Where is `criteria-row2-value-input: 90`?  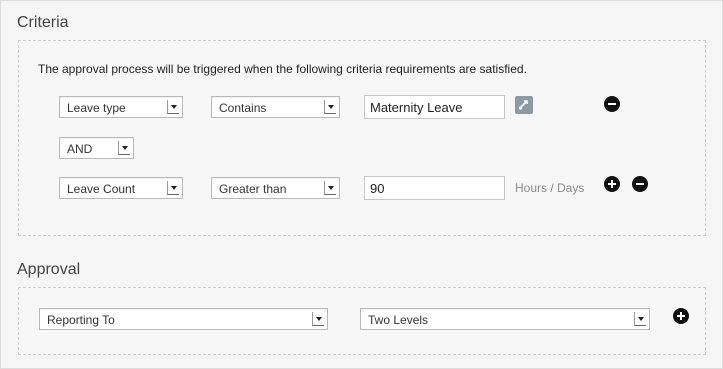 criteria-row2-value-input: 90 is located at coordinates (434, 188).